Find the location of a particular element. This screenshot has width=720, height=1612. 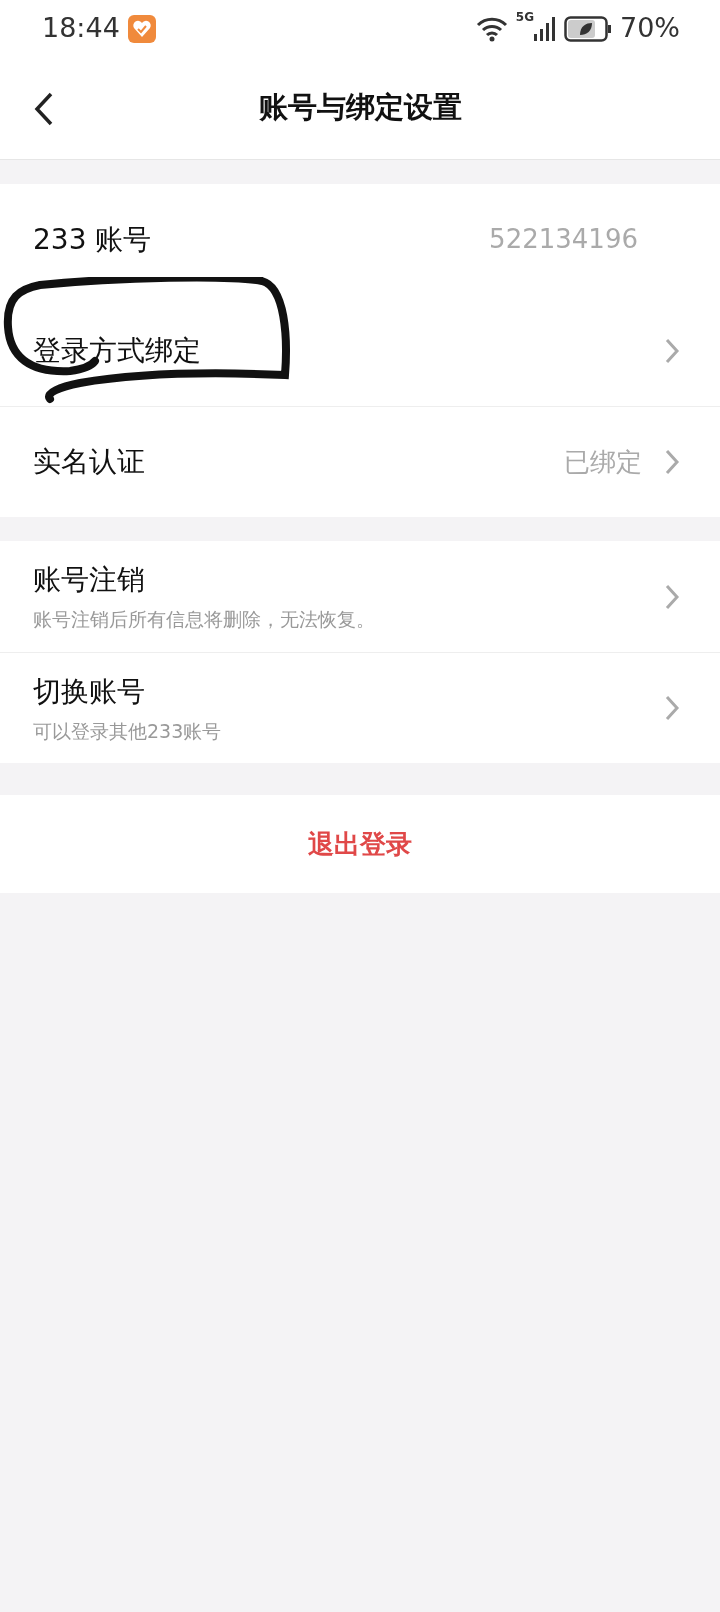

settings-row: 233 账号 522134196 is located at coordinates (360, 239).